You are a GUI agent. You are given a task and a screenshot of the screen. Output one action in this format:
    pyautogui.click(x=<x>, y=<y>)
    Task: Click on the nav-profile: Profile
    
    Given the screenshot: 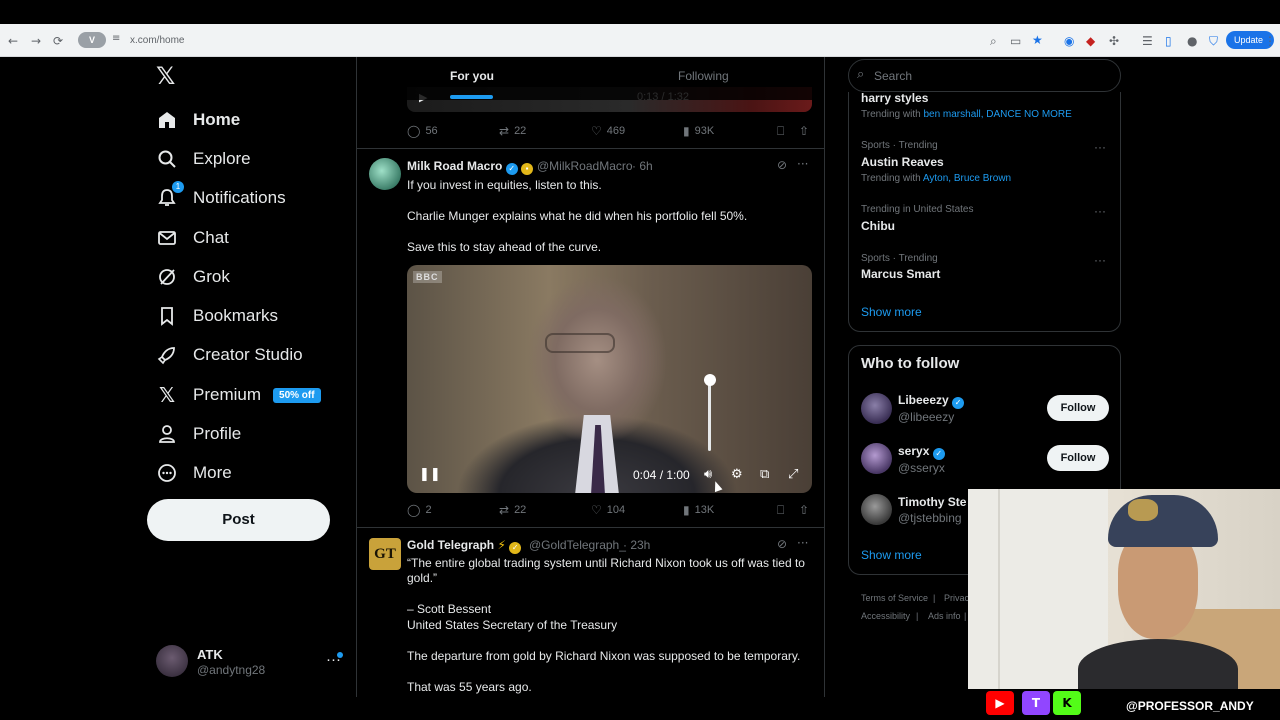 What is the action you would take?
    pyautogui.click(x=198, y=434)
    